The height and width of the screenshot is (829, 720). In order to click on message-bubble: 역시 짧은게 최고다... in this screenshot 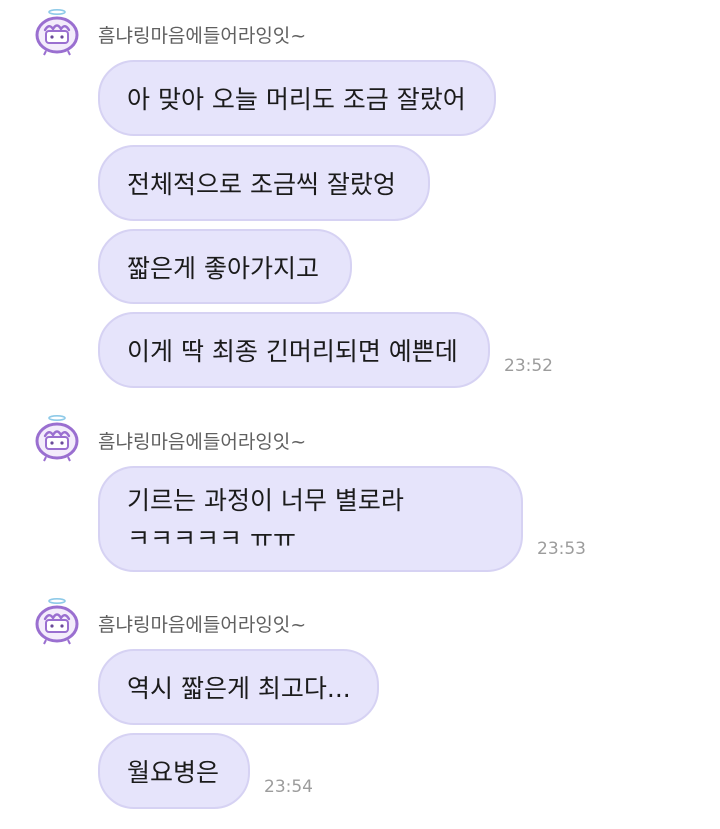, I will do `click(238, 687)`.